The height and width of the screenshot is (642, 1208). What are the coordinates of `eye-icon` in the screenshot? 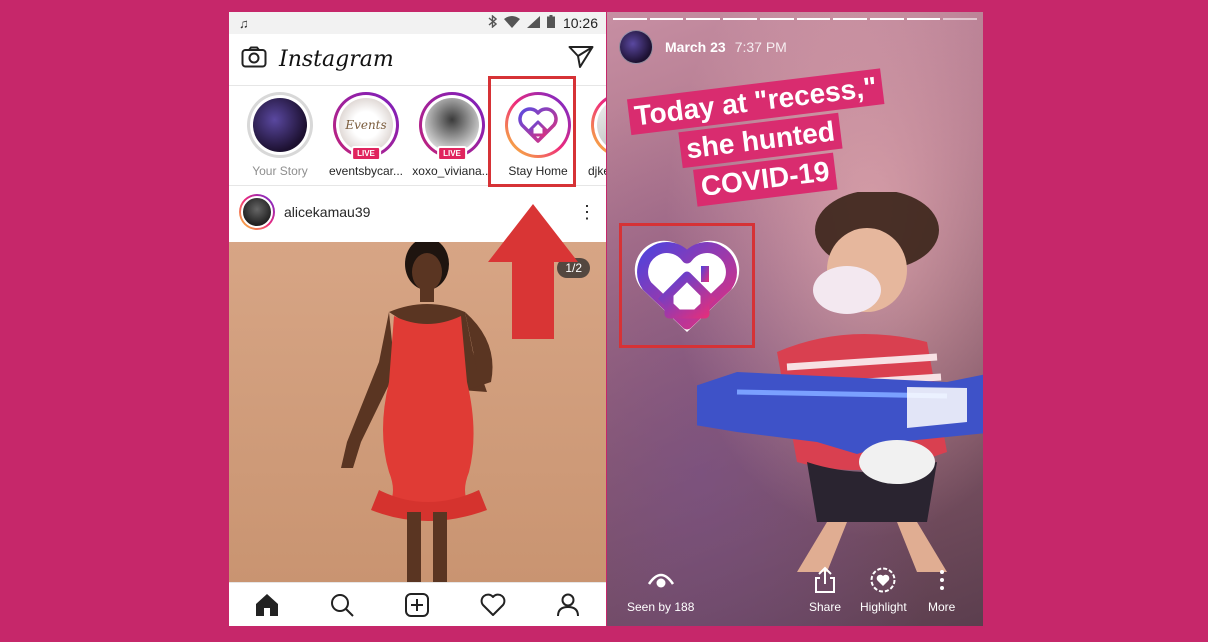 It's located at (661, 580).